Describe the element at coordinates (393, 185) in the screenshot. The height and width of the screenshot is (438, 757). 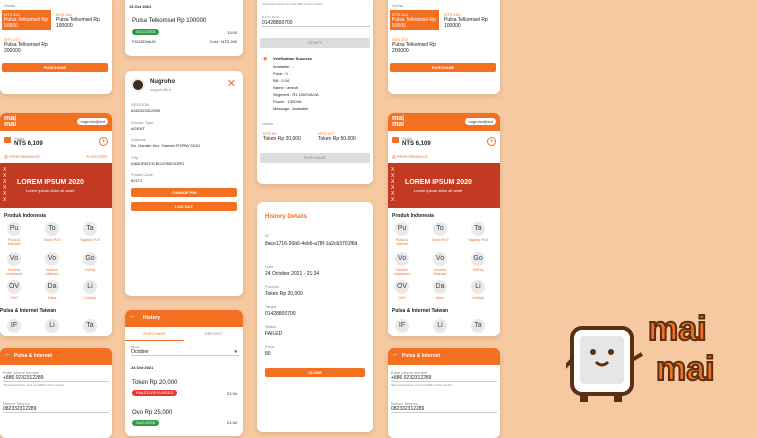
I see `banner-pattern: XXXXXX` at that location.